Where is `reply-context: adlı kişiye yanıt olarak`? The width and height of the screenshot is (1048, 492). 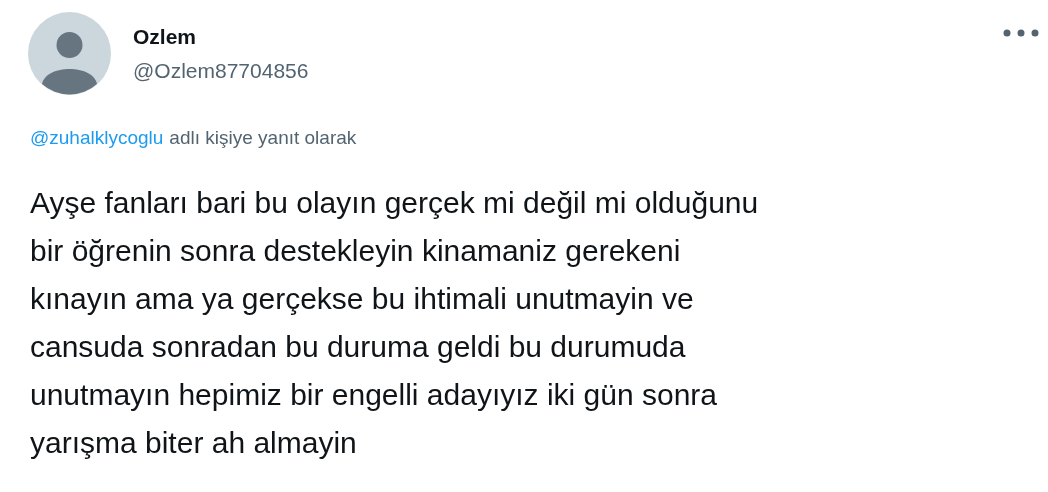 reply-context: adlı kişiye yanıt olarak is located at coordinates (263, 138).